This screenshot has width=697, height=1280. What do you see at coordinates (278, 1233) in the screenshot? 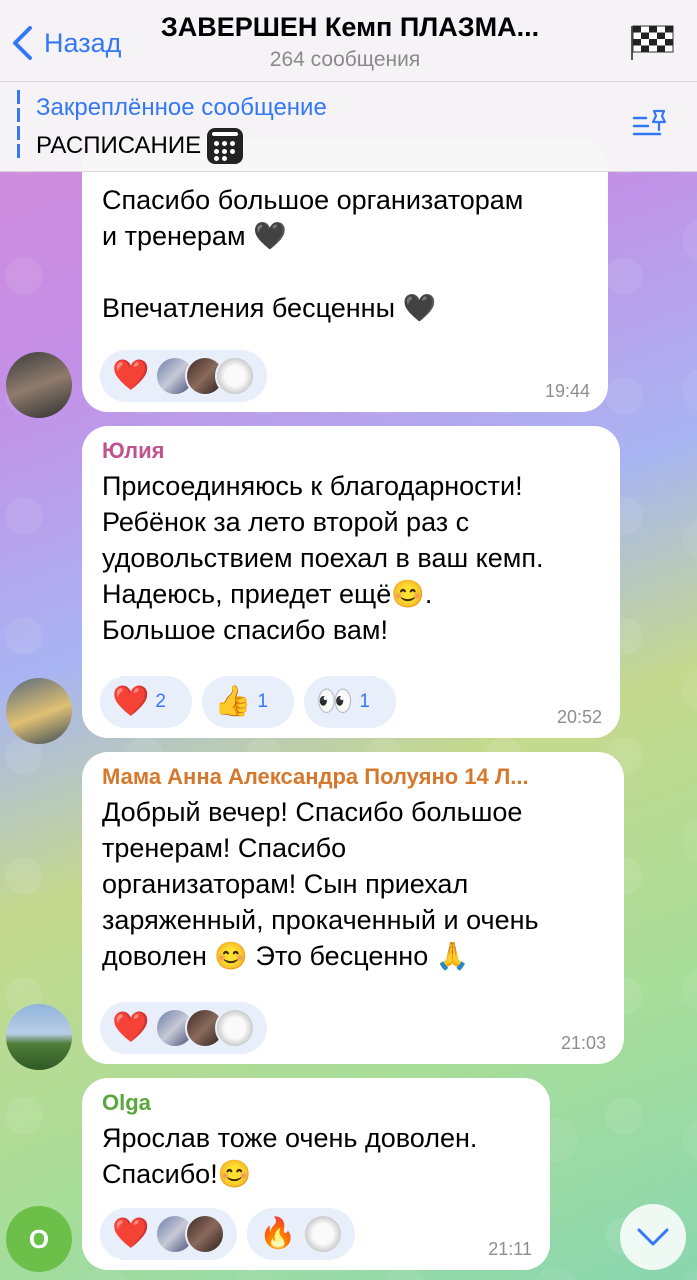
I see `fire-icon: 🔥` at bounding box center [278, 1233].